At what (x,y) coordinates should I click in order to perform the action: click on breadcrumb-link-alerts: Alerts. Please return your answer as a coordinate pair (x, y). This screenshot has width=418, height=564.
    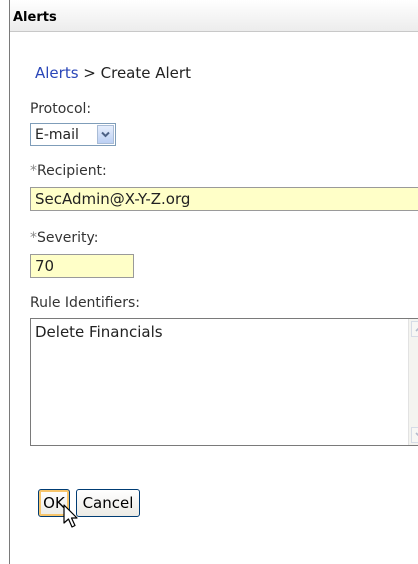
    Looking at the image, I should click on (57, 73).